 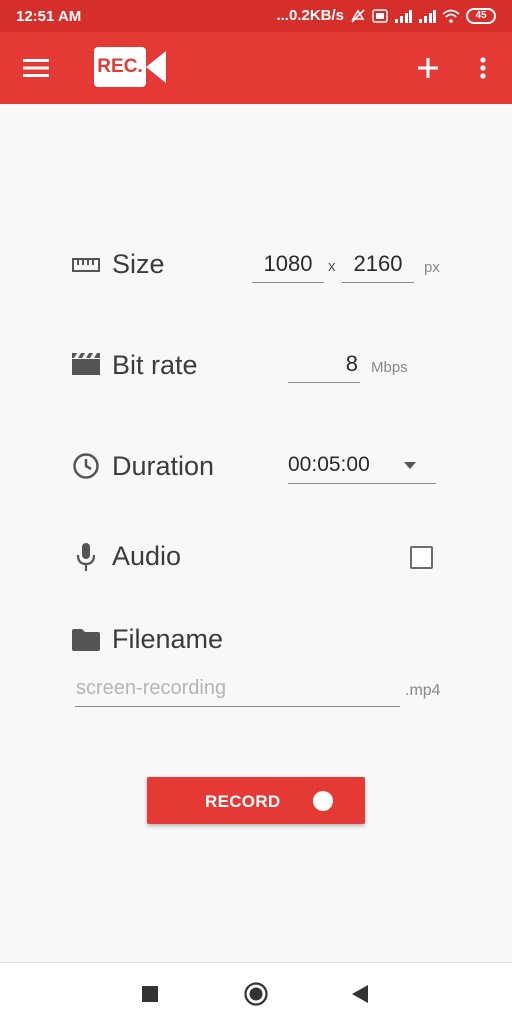 What do you see at coordinates (481, 15) in the screenshot?
I see `battery-icon: 45` at bounding box center [481, 15].